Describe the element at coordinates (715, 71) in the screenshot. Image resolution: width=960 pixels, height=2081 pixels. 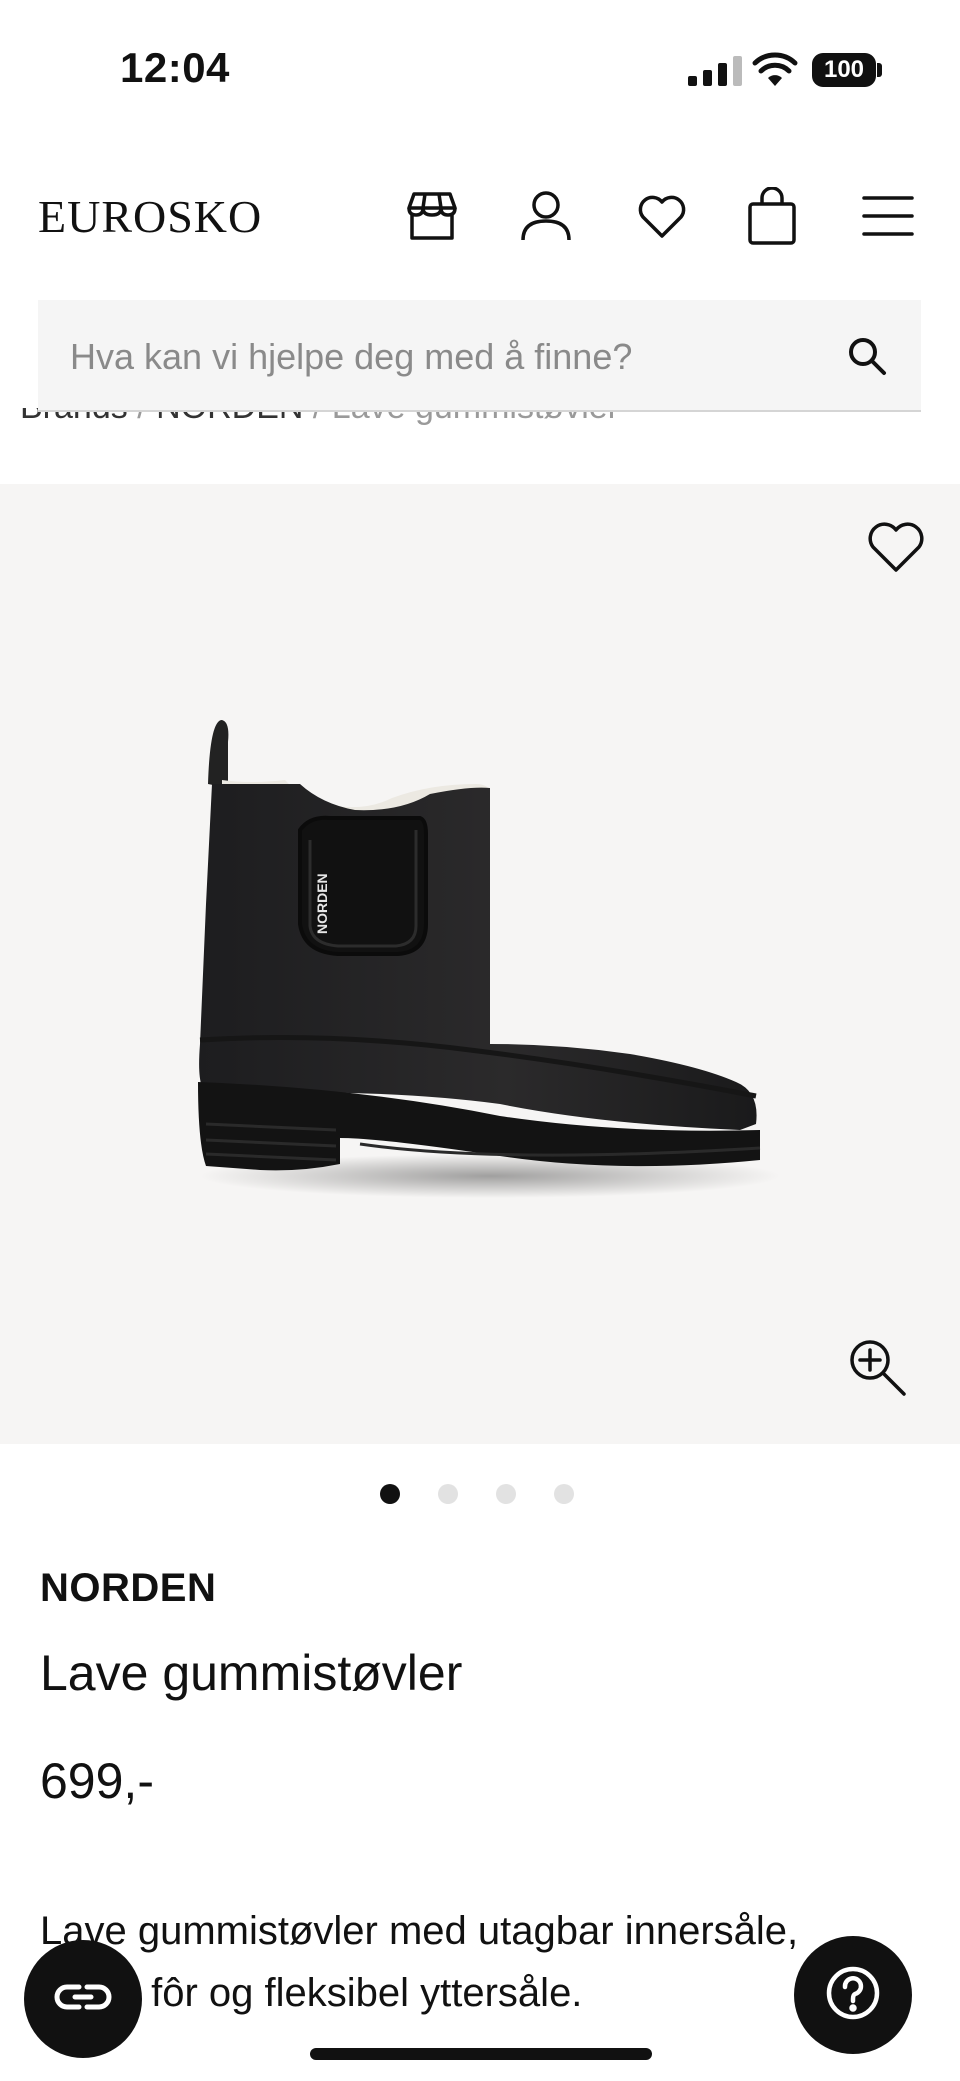
I see `cellular-signal-icon` at that location.